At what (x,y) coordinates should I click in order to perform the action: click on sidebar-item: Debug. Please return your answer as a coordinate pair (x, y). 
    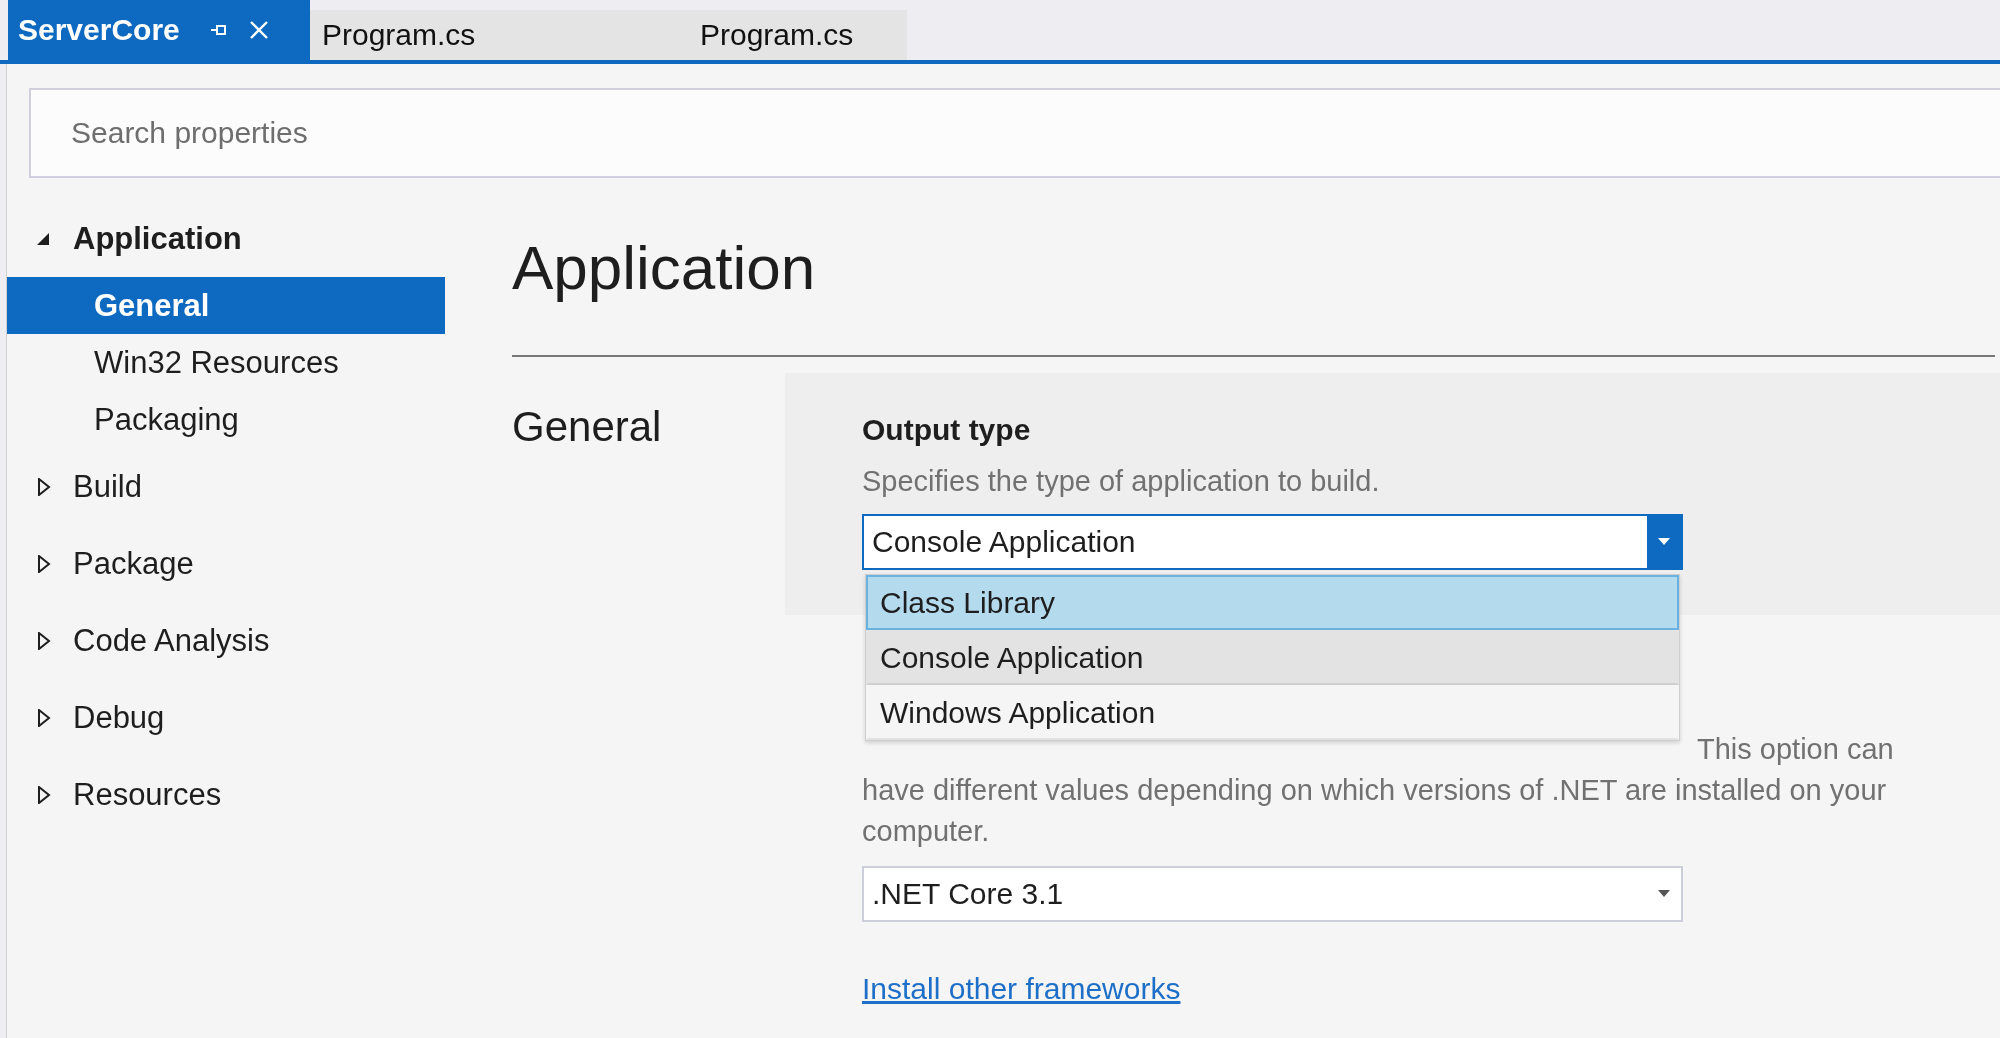
    Looking at the image, I should click on (226, 717).